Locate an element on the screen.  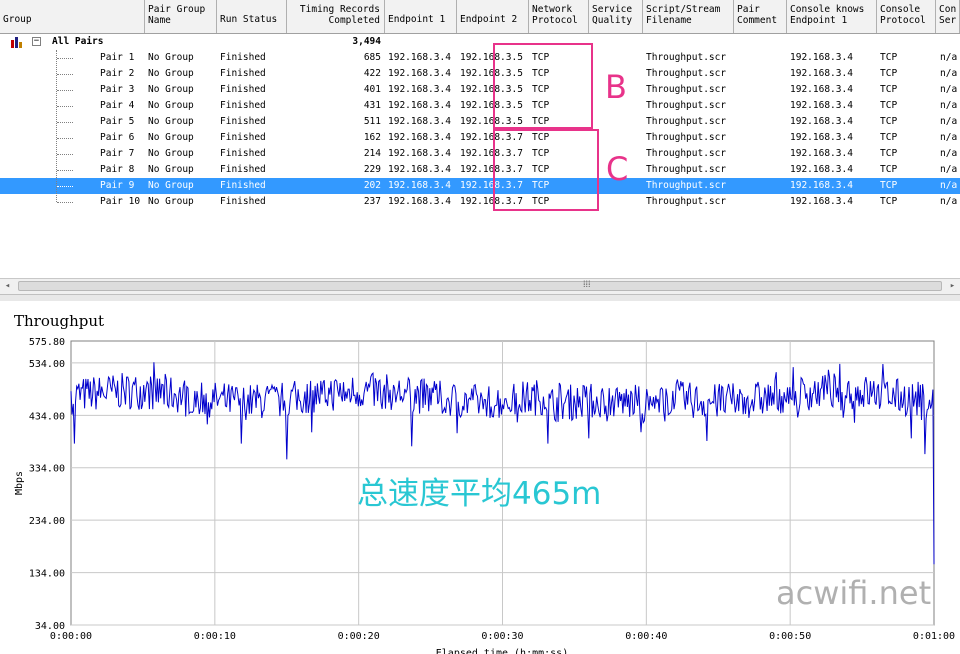
y-tick-label: 234.00 is located at coordinates (47, 521).